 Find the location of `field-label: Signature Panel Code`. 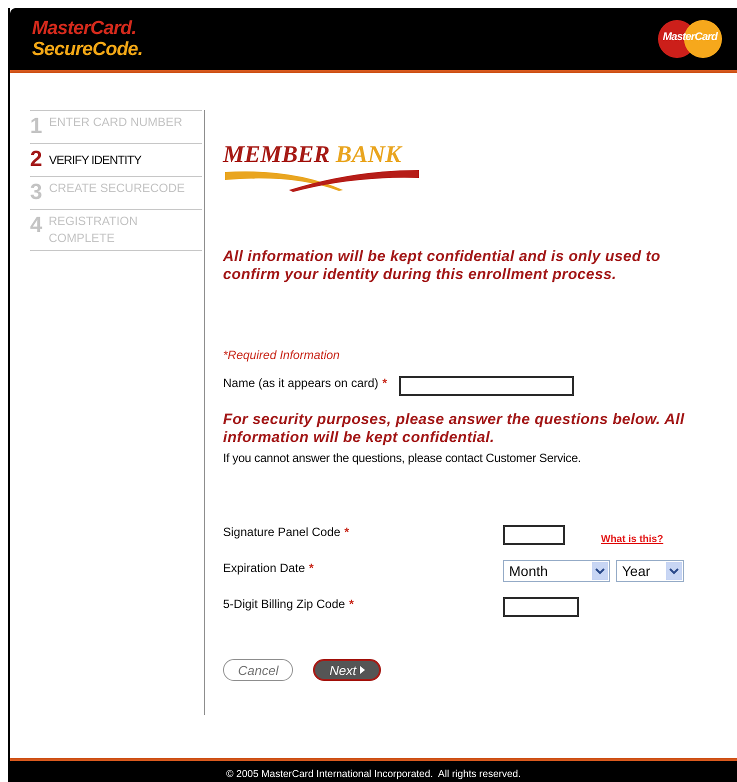

field-label: Signature Panel Code is located at coordinates (281, 532).